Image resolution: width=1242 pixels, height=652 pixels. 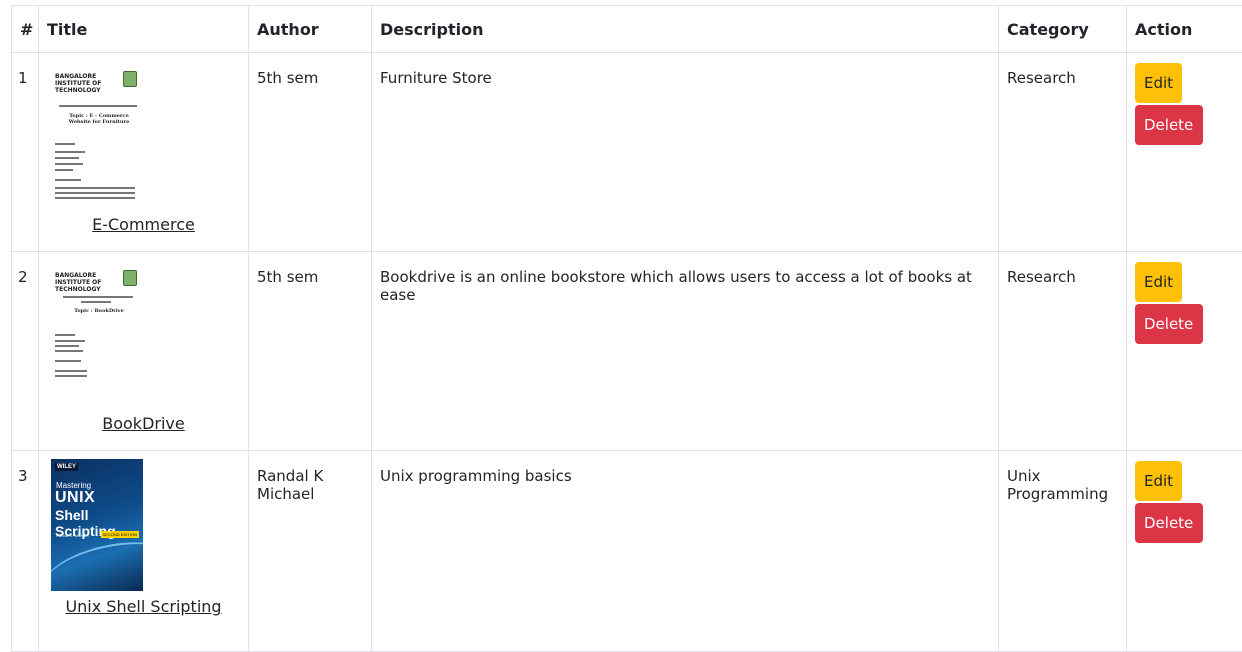 What do you see at coordinates (75, 498) in the screenshot?
I see `cover-line2: UNIX` at bounding box center [75, 498].